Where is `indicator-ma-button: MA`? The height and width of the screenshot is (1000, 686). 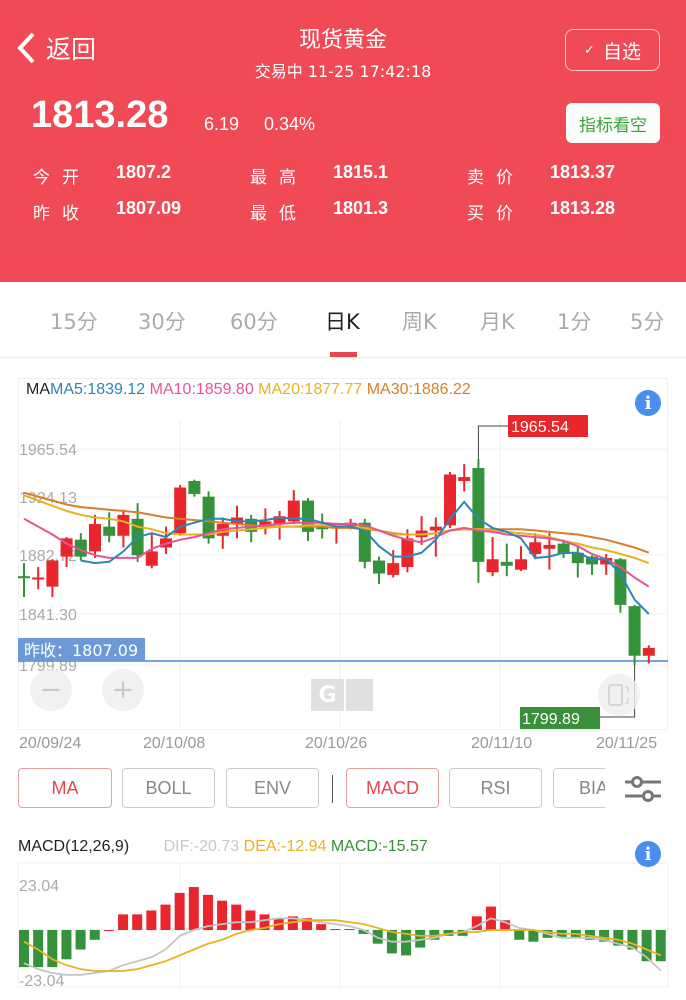 indicator-ma-button: MA is located at coordinates (65, 788).